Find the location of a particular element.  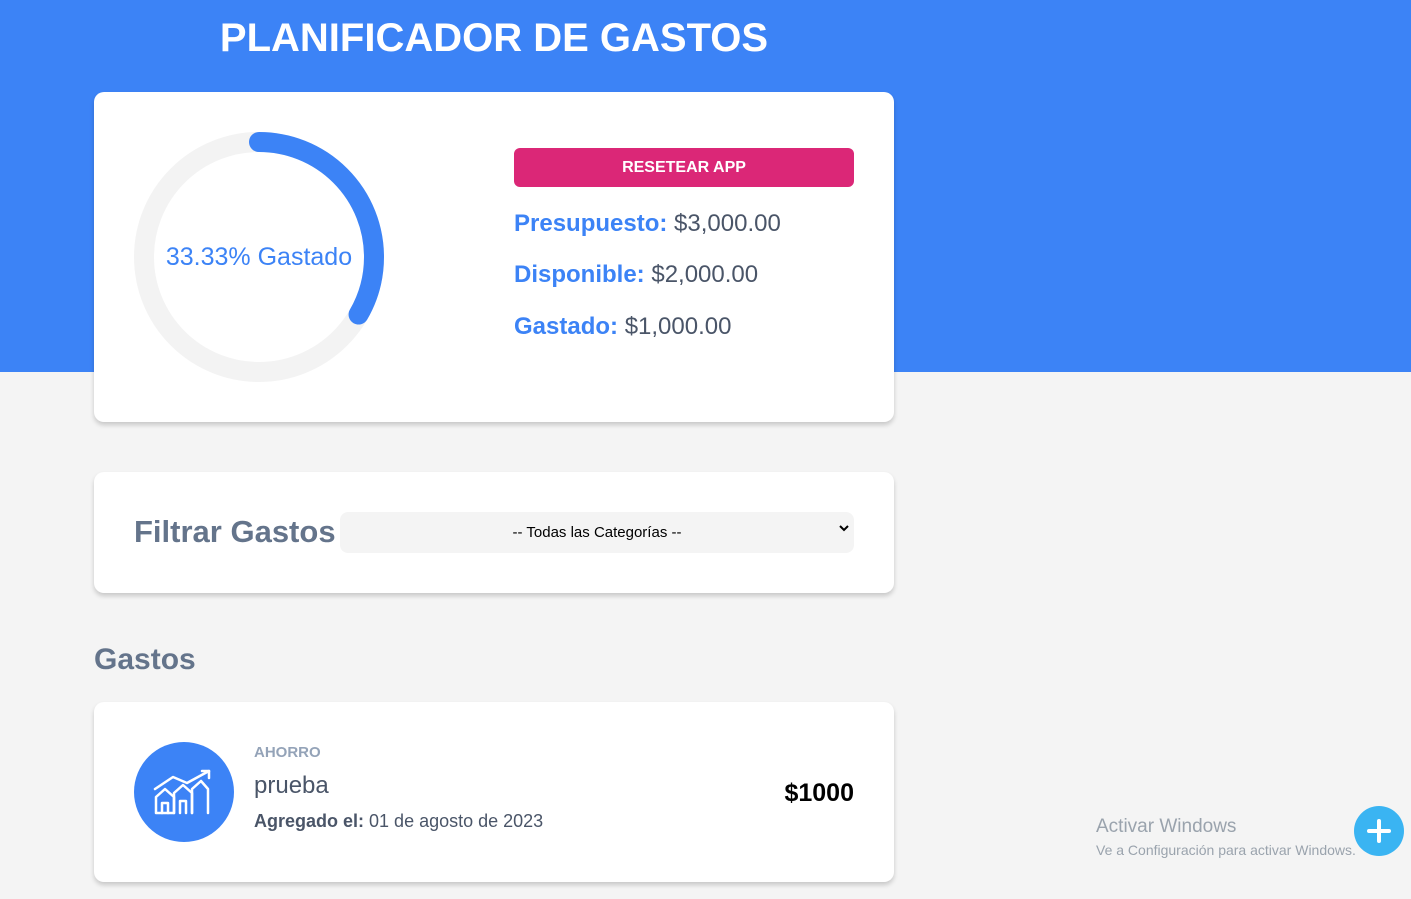

expense-date: Agregado el: 01 de agosto de 2023 is located at coordinates (398, 821).